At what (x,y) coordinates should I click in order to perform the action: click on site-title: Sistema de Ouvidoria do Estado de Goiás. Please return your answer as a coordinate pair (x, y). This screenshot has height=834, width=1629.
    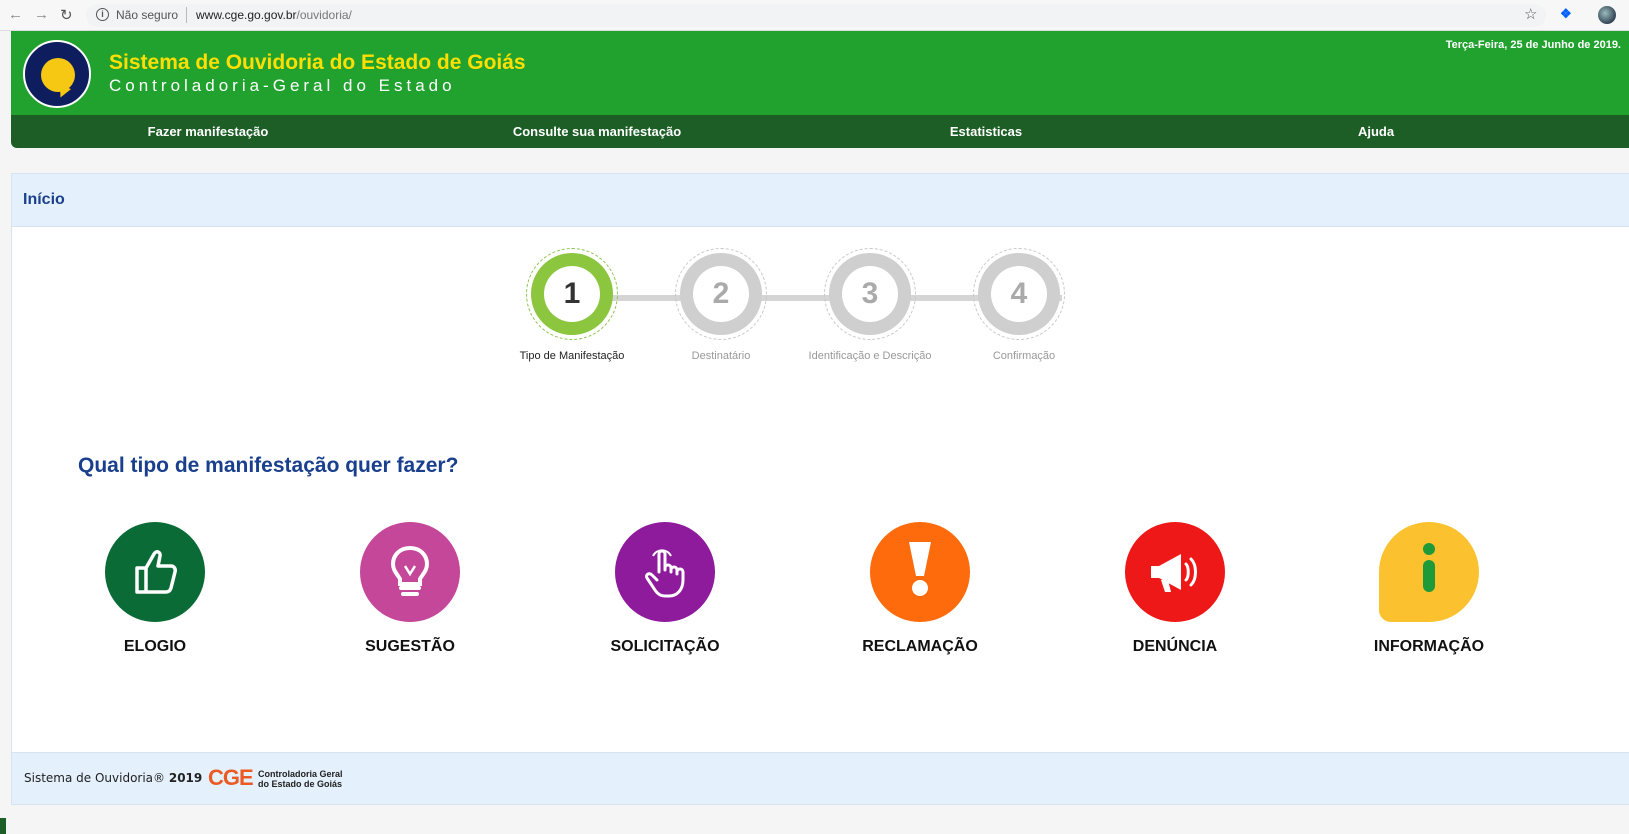
    Looking at the image, I should click on (317, 62).